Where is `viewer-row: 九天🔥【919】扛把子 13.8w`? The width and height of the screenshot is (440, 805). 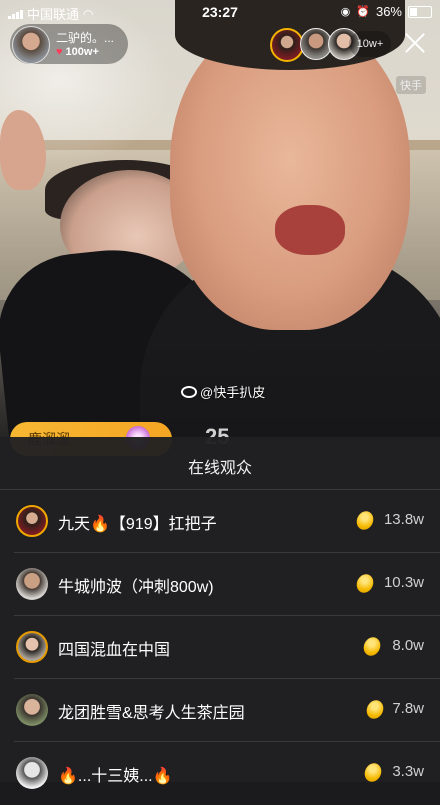
viewer-row: 九天🔥【919】扛把子 13.8w is located at coordinates (220, 521).